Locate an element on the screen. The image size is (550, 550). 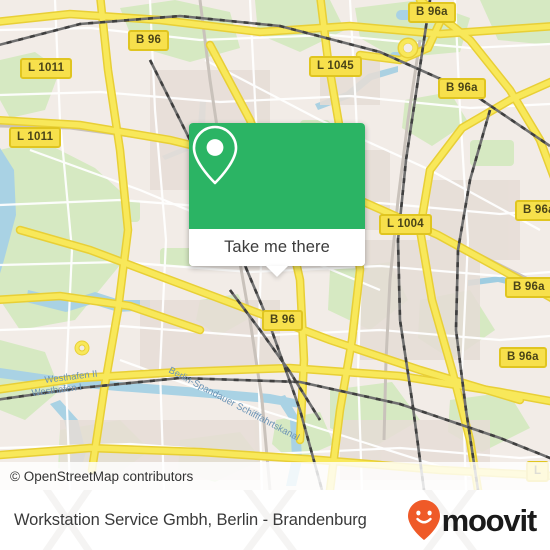
road-shield: L 1045 is located at coordinates (335, 66).